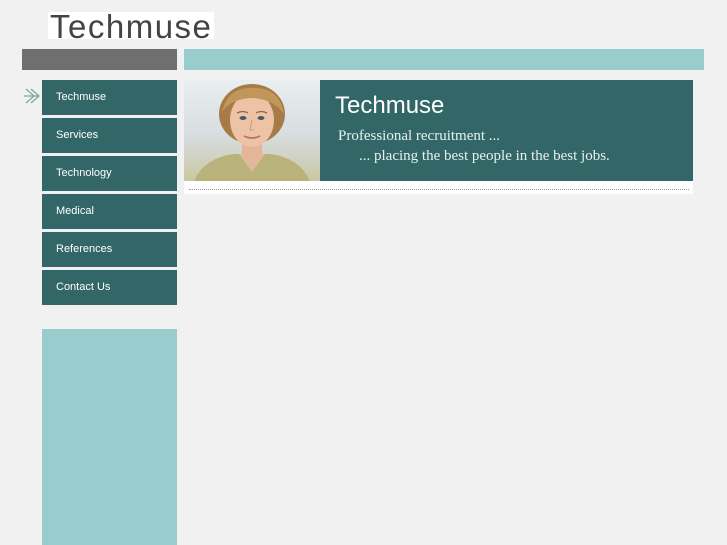  I want to click on nav-item-technology: Technology, so click(109, 173).